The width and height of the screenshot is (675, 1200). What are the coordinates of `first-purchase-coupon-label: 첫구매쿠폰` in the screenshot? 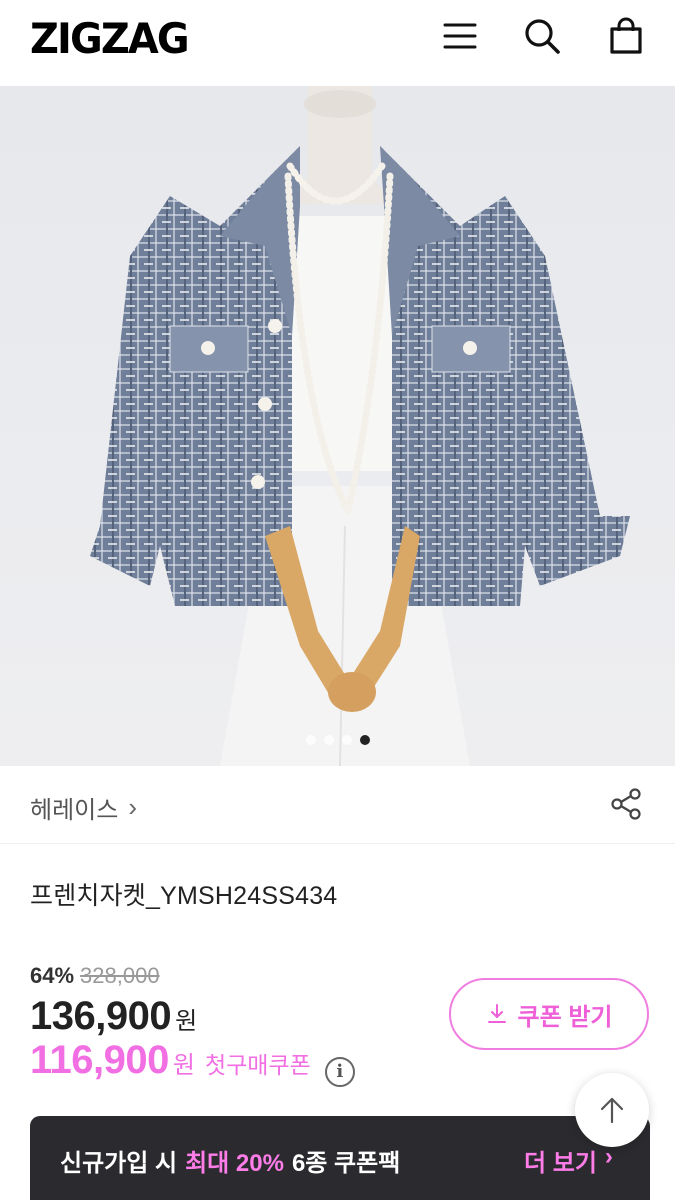 It's located at (257, 1065).